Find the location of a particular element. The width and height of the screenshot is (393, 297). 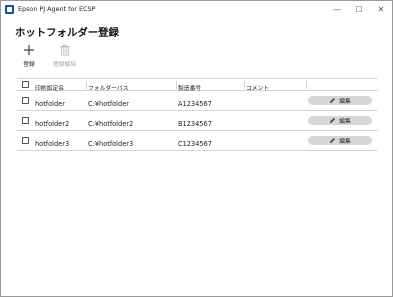

trash-icon is located at coordinates (65, 50).